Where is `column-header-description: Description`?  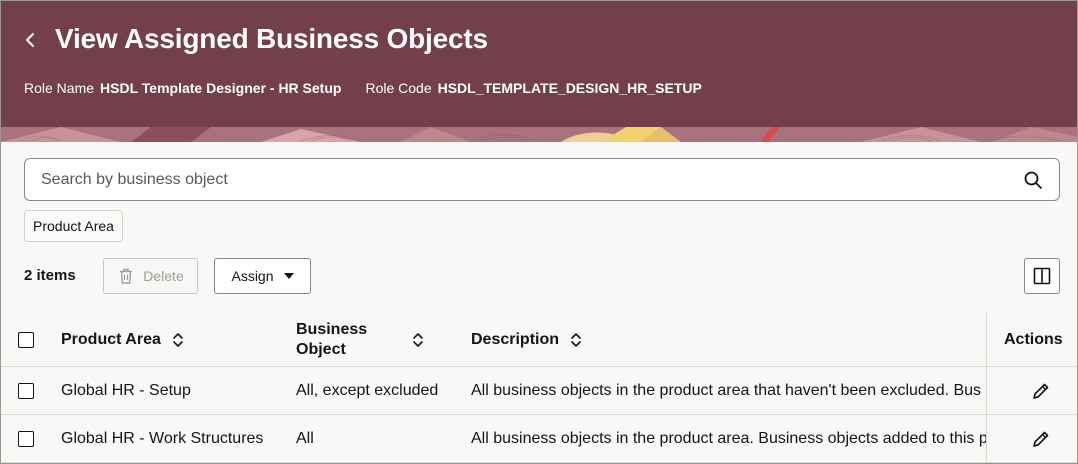 column-header-description: Description is located at coordinates (527, 339).